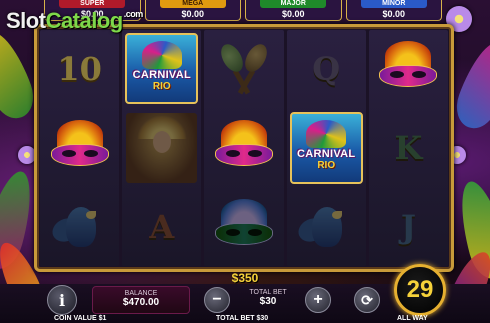 Image resolution: width=490 pixels, height=323 pixels. I want to click on jackpot-label: MAJOR, so click(293, 4).